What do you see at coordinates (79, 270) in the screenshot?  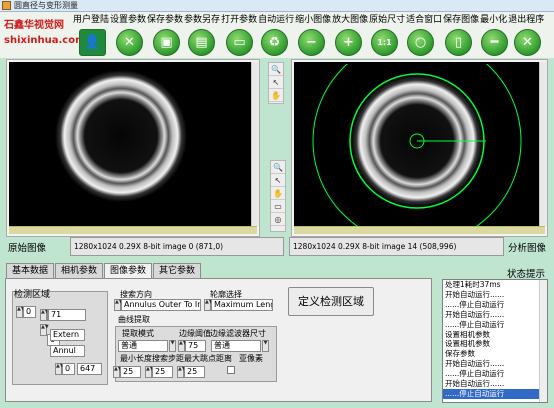 I see `tab-camera-params: 相机参数` at bounding box center [79, 270].